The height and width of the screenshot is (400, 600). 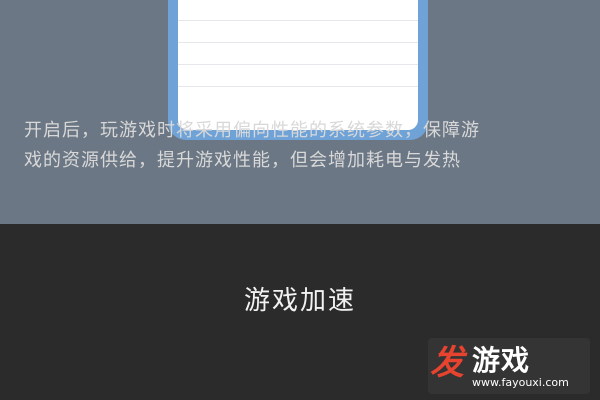 I want to click on sheet-title: 游戏加速, so click(x=299, y=301).